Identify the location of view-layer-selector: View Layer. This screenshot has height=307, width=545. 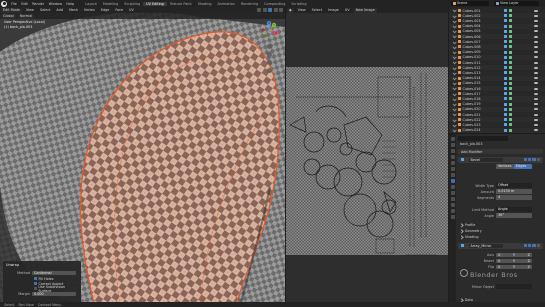
(516, 3).